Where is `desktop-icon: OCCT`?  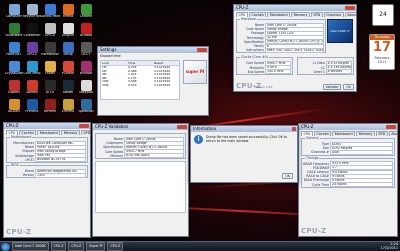
desktop-icon: OCCT is located at coordinates (86, 52).